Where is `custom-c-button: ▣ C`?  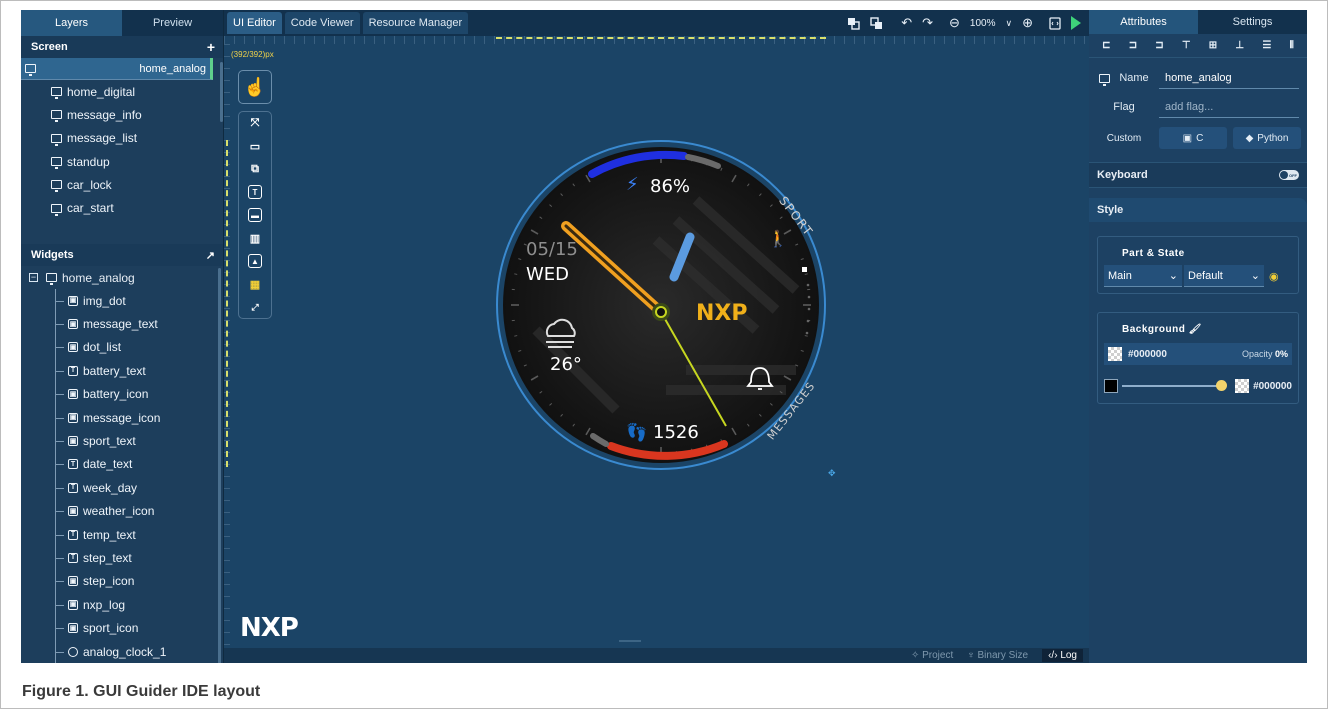 custom-c-button: ▣ C is located at coordinates (1193, 138).